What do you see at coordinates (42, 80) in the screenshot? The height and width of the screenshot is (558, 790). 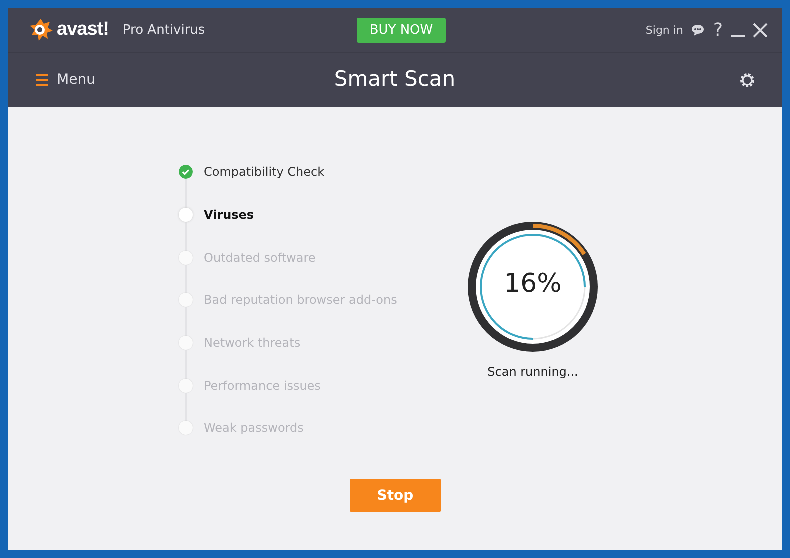 I see `menu-icon` at bounding box center [42, 80].